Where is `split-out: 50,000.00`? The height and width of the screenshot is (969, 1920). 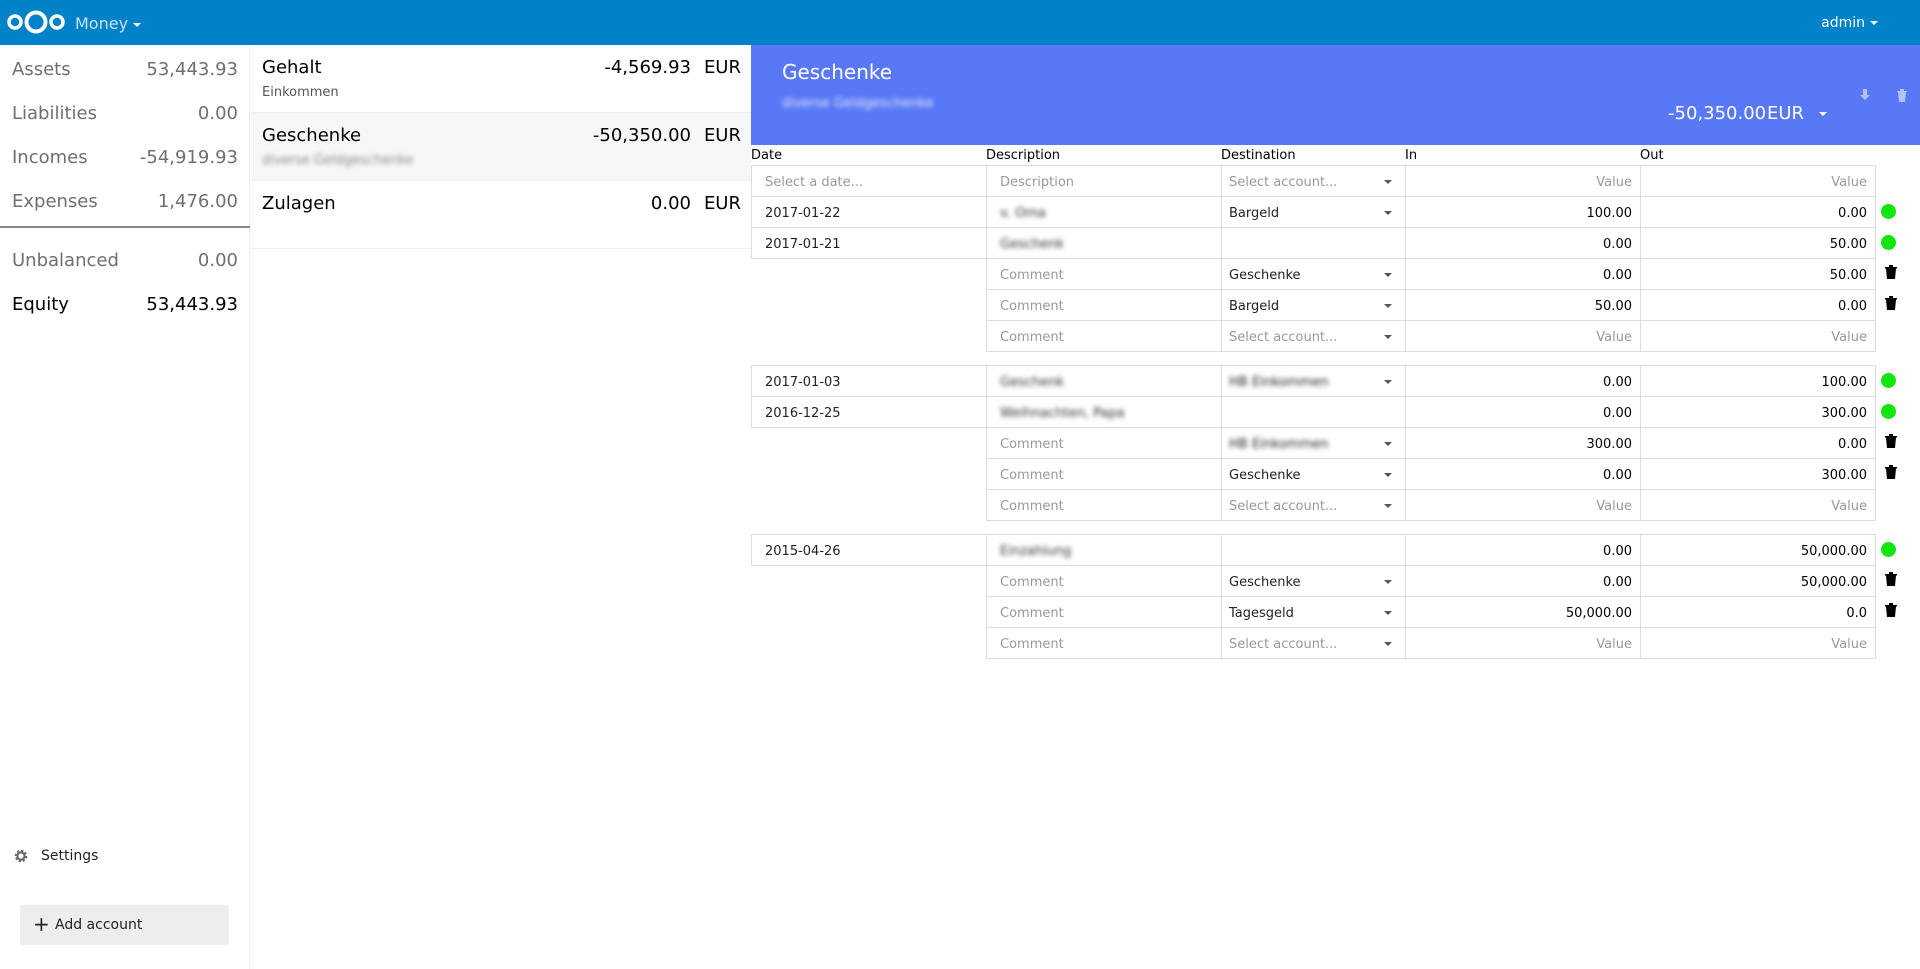
split-out: 50,000.00 is located at coordinates (1758, 581).